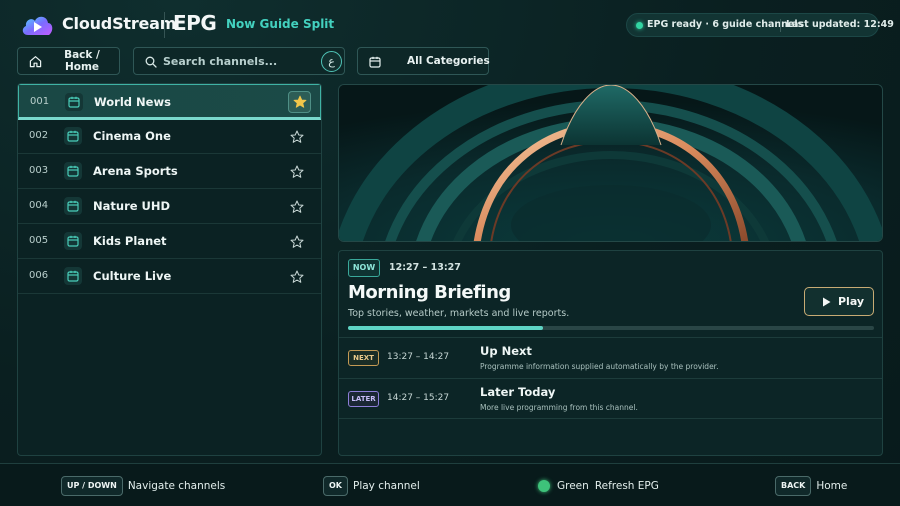 The image size is (900, 506). Describe the element at coordinates (130, 241) in the screenshot. I see `channel-name: Kids Planet` at that location.